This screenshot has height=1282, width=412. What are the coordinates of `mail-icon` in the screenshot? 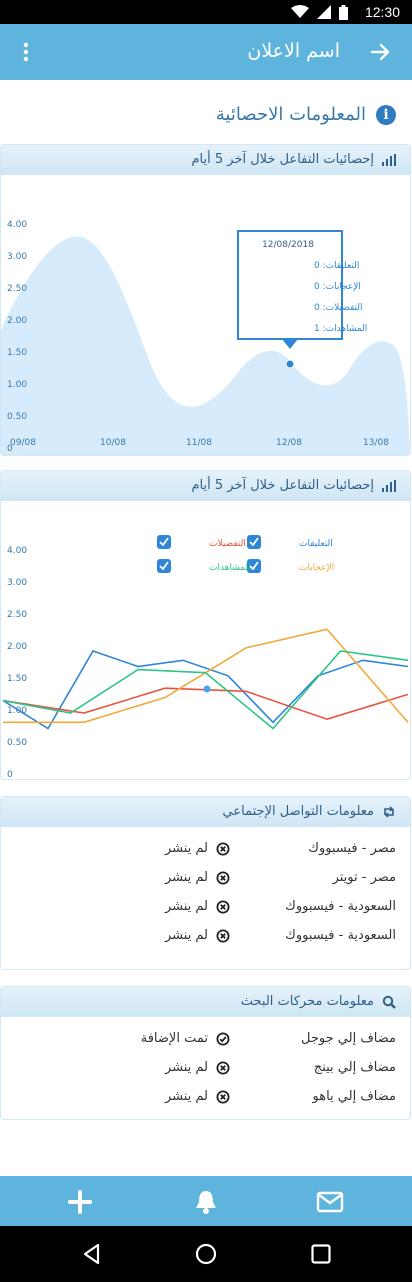 It's located at (330, 1202).